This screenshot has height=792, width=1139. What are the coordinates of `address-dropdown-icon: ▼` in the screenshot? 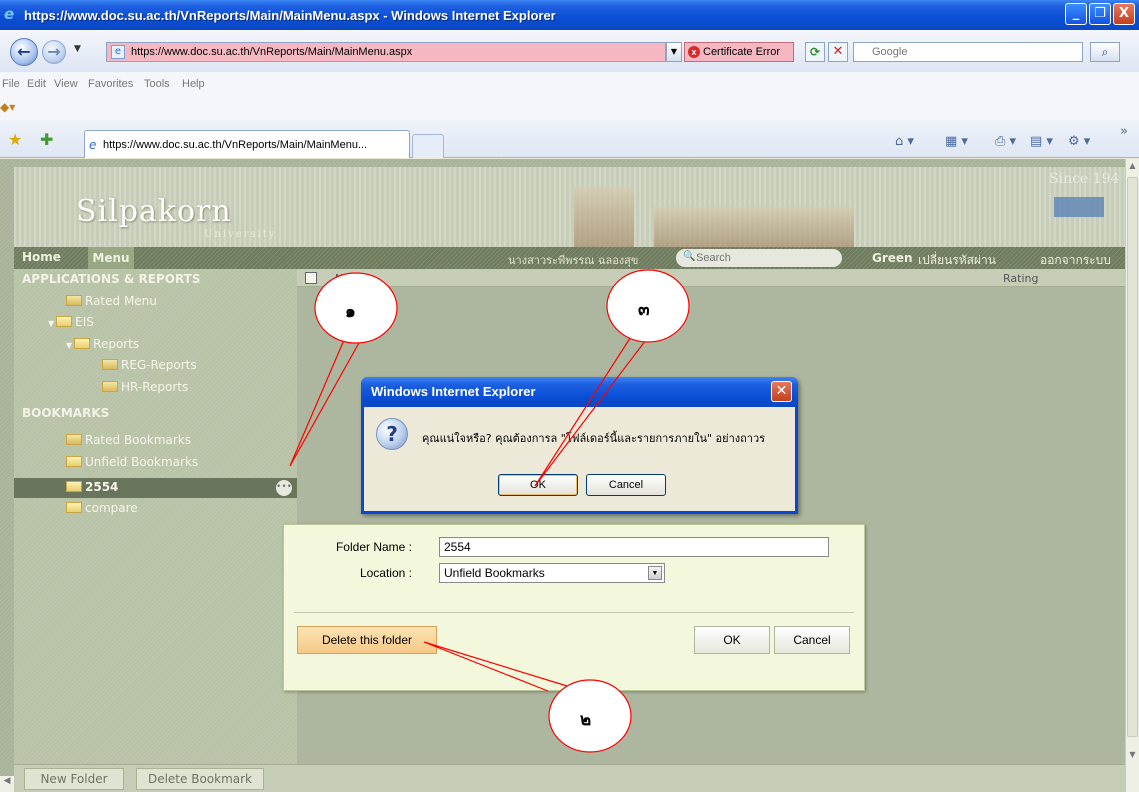 It's located at (674, 52).